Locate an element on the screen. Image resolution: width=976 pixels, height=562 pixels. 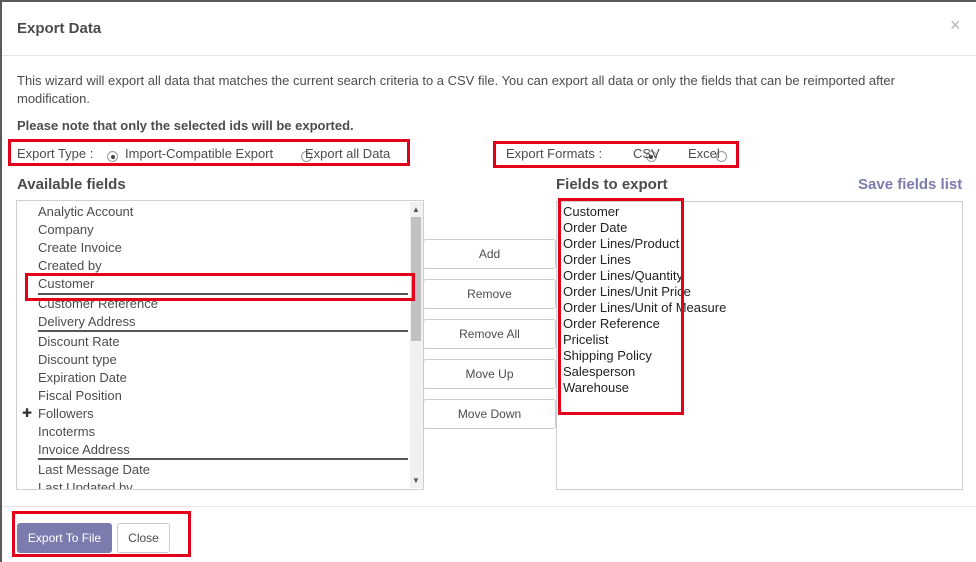
available-fields-heading: Available fields is located at coordinates (71, 184).